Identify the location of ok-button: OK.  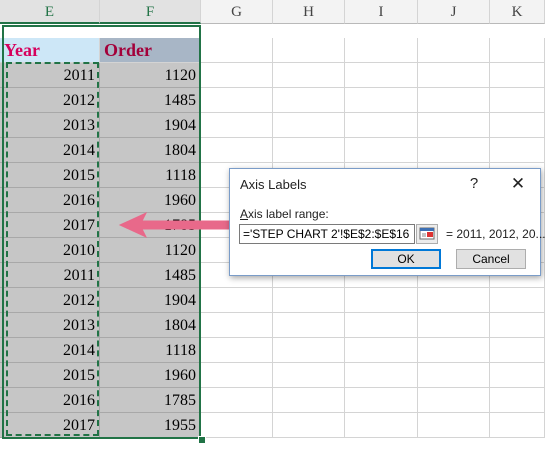
(406, 259).